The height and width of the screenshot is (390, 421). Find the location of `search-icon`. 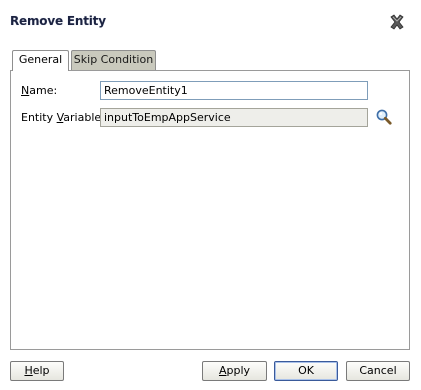

search-icon is located at coordinates (384, 117).